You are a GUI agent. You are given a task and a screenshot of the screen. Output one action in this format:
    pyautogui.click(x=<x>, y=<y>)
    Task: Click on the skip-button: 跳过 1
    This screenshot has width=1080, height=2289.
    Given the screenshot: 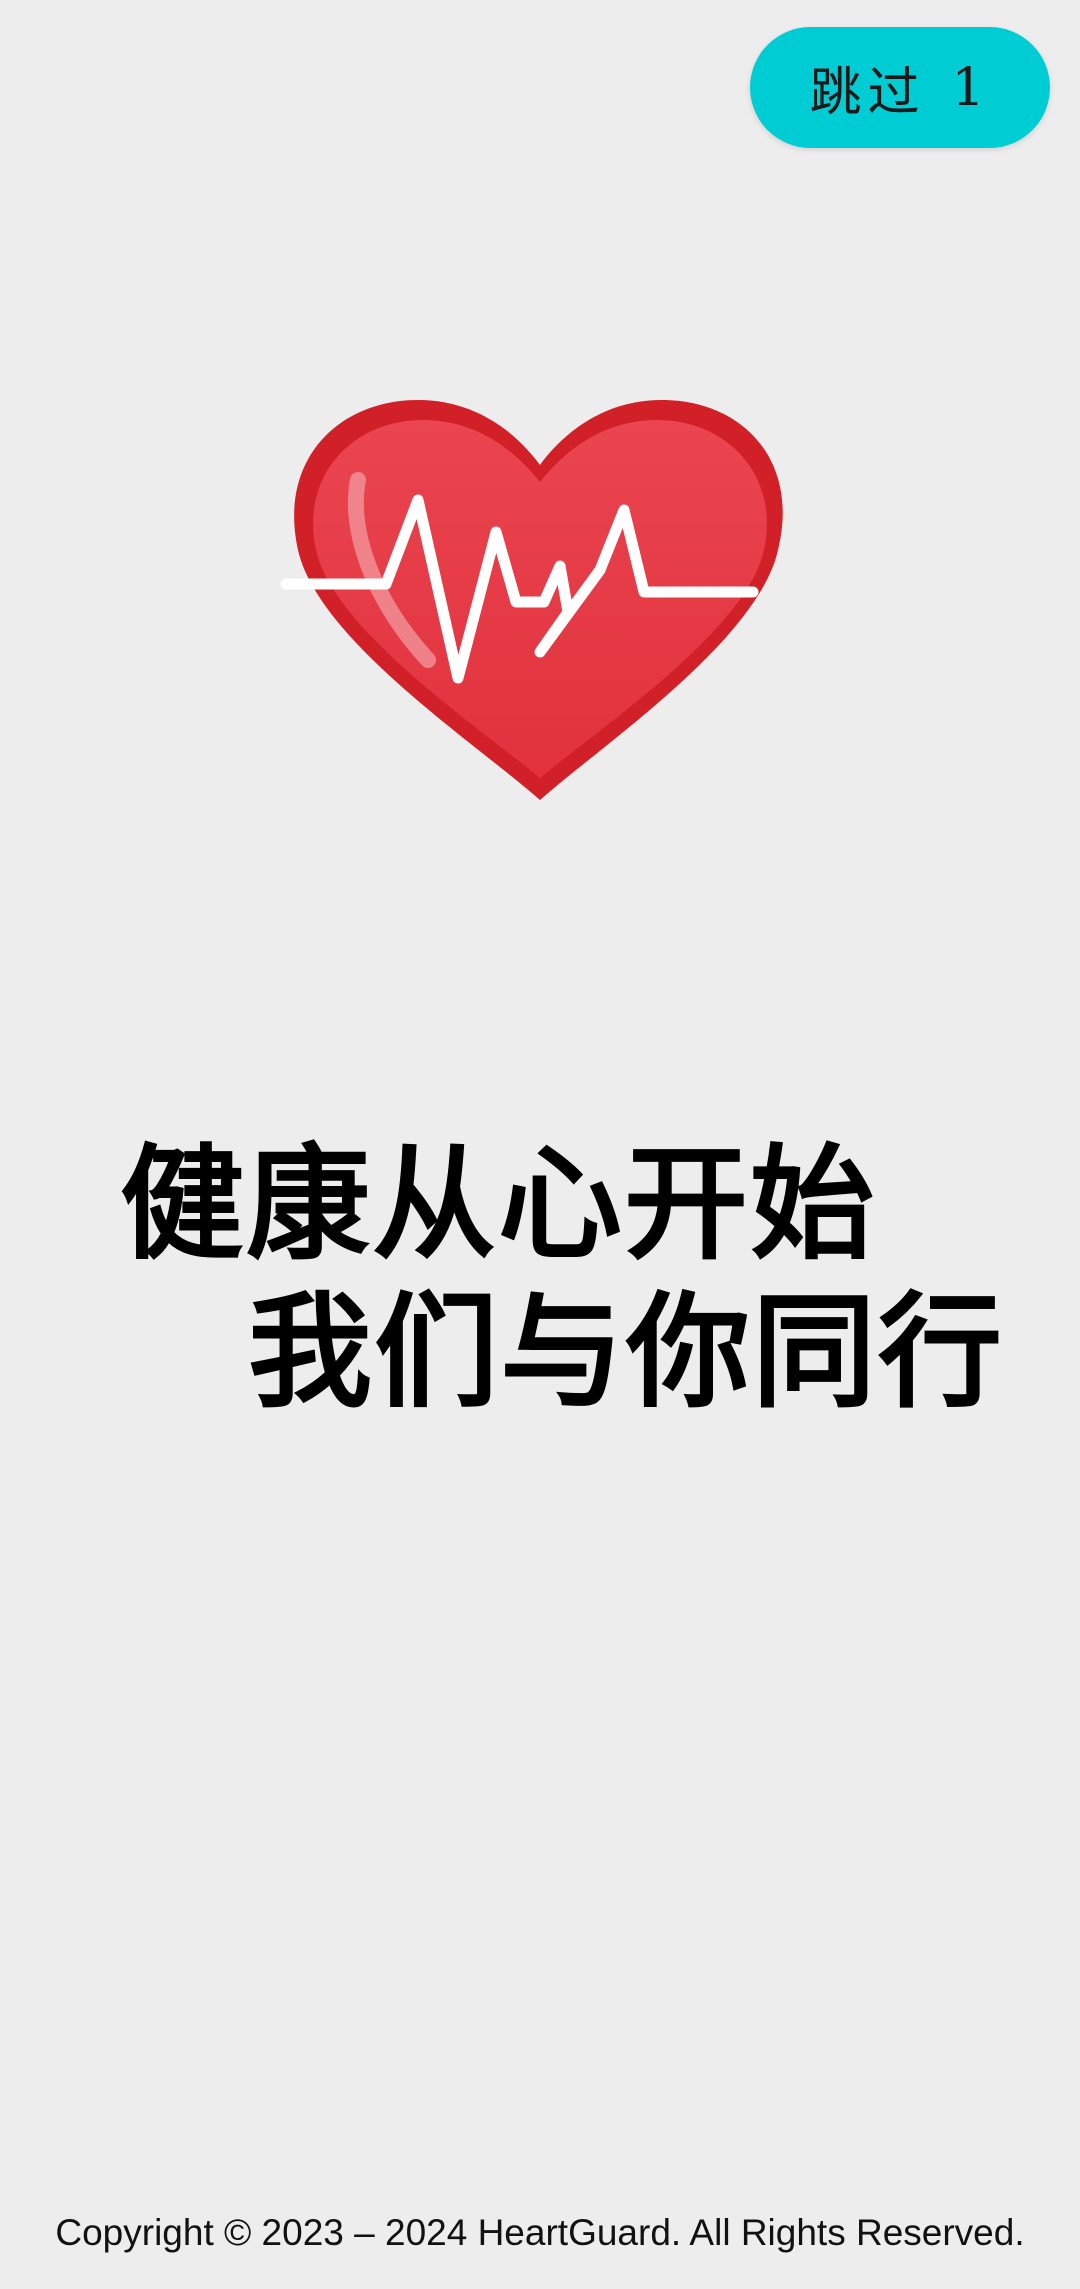 What is the action you would take?
    pyautogui.click(x=900, y=87)
    